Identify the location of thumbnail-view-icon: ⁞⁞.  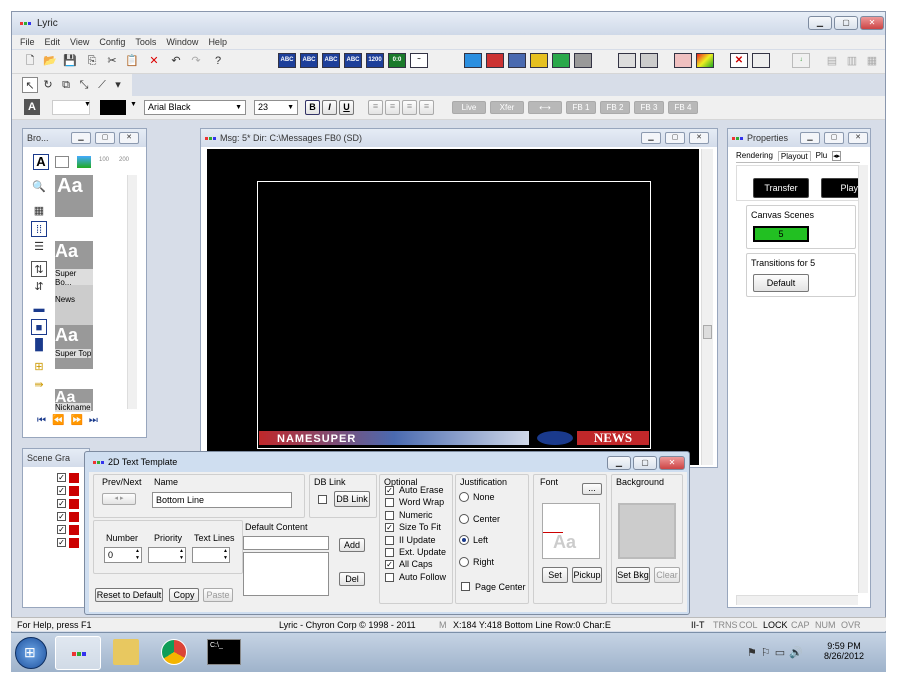
(39, 229).